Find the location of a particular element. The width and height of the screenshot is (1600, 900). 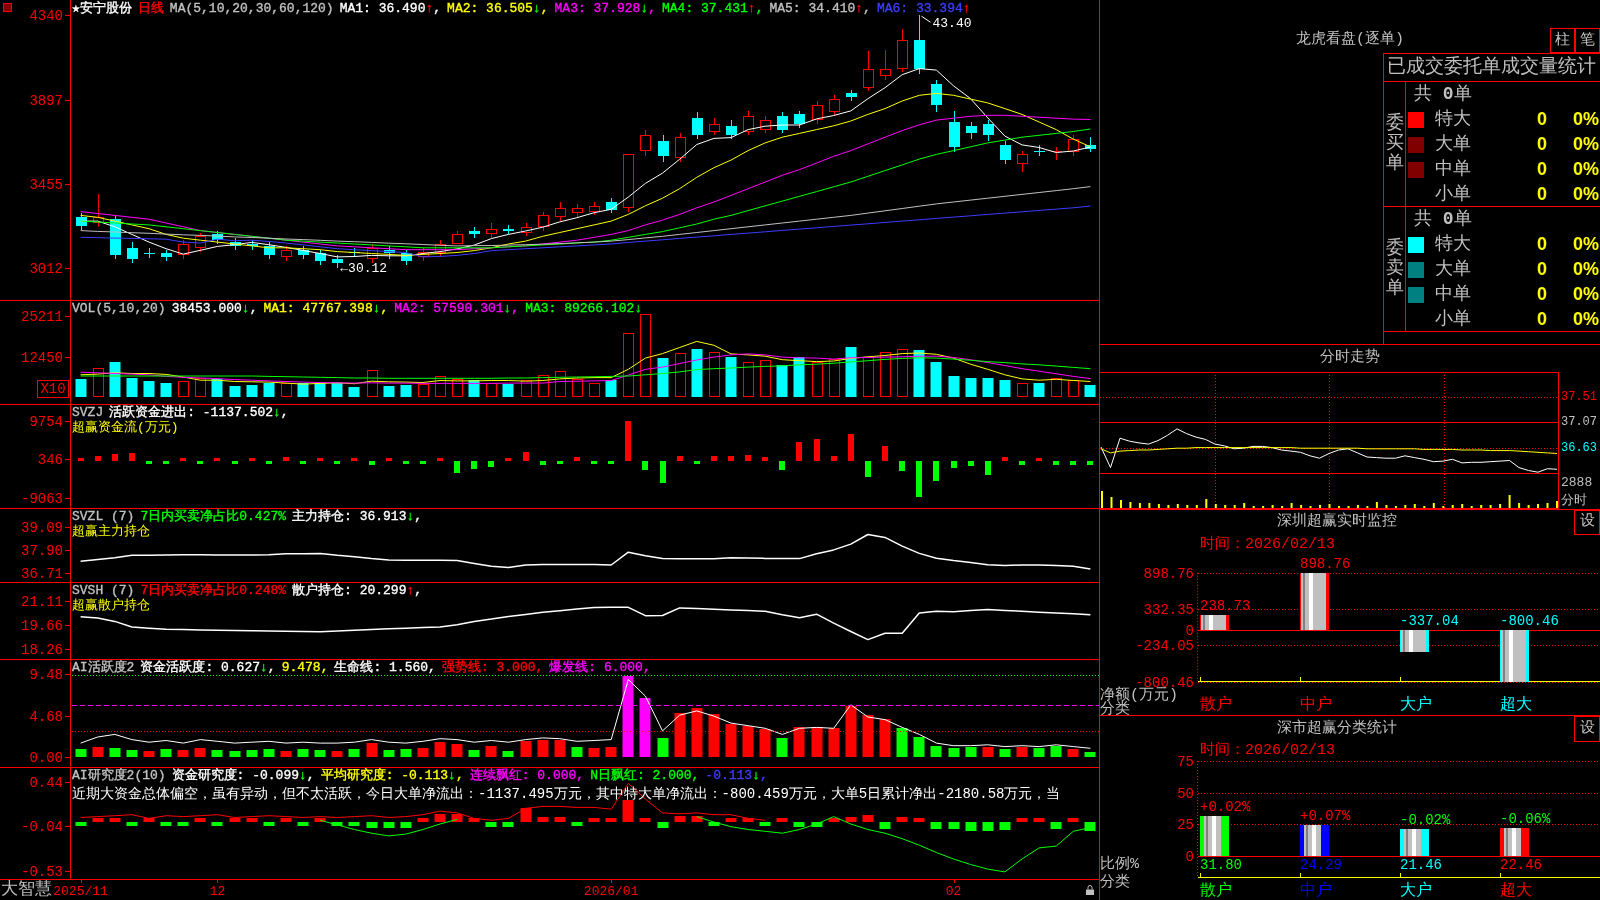

axis-label: 346 is located at coordinates (50, 459).